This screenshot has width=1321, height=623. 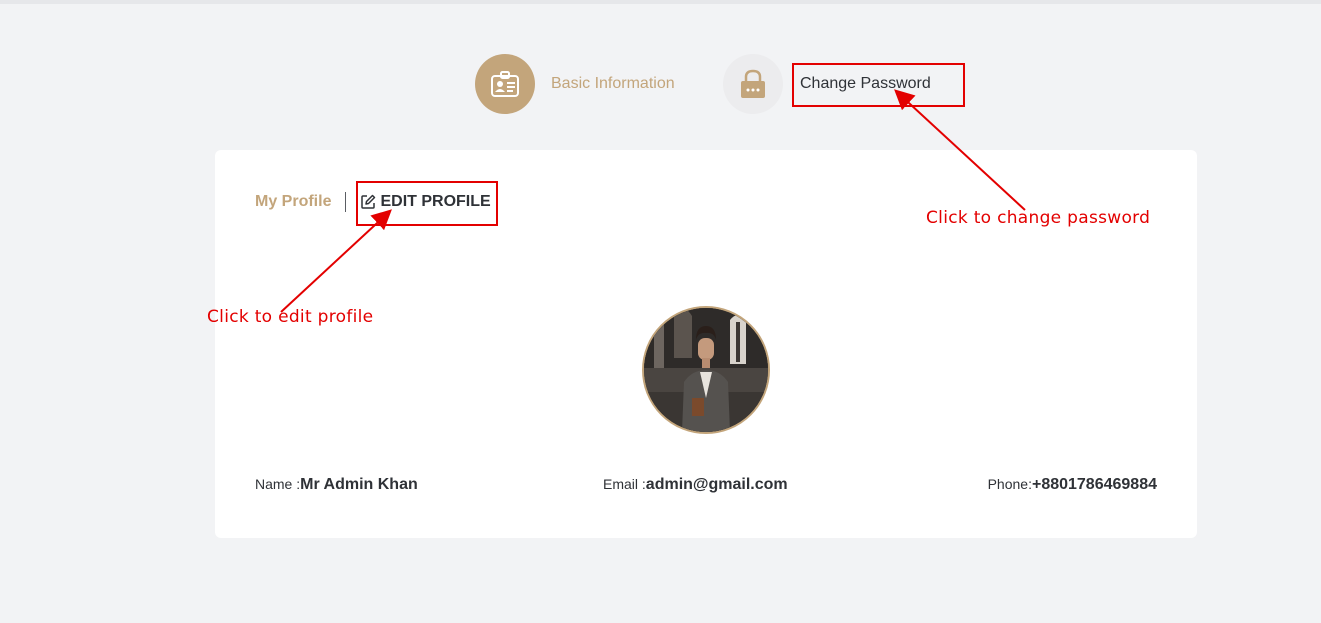 What do you see at coordinates (1038, 218) in the screenshot?
I see `change-password-hint: Click to change password` at bounding box center [1038, 218].